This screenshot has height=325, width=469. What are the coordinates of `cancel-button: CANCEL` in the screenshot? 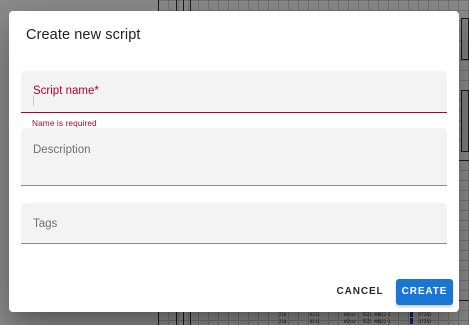 It's located at (360, 292).